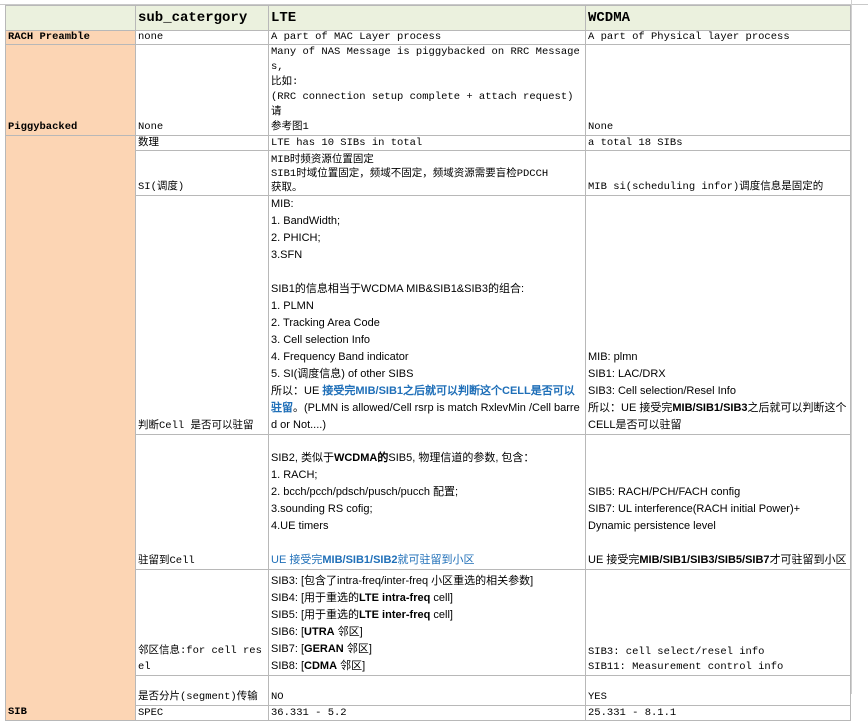  What do you see at coordinates (70, 428) in the screenshot?
I see `cell-category-sib: SIB` at bounding box center [70, 428].